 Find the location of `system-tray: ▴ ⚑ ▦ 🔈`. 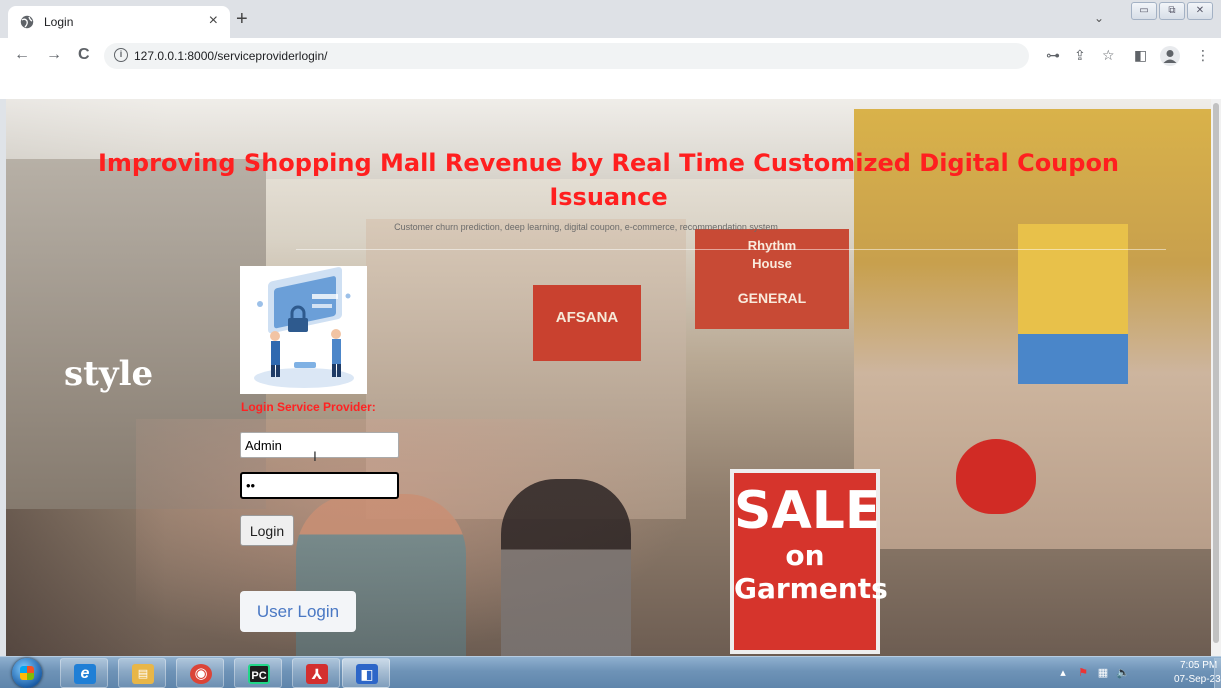

system-tray: ▴ ⚑ ▦ 🔈 is located at coordinates (1110, 673).